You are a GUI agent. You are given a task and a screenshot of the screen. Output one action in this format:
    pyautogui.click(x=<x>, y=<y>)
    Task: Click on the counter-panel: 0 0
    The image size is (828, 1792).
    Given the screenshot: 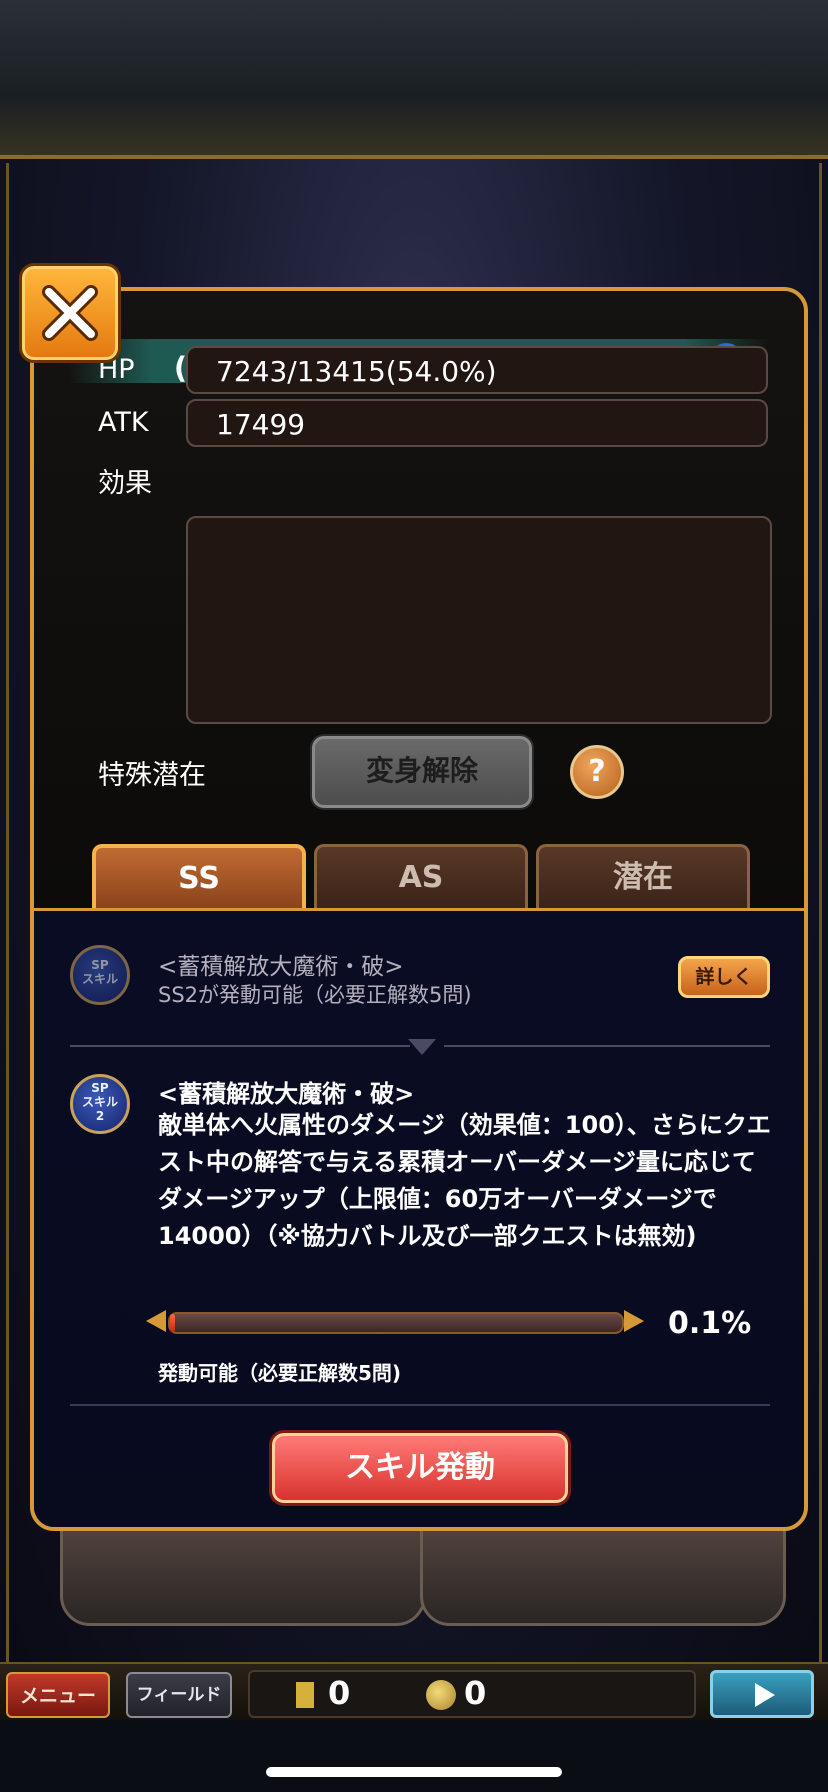 What is the action you would take?
    pyautogui.click(x=472, y=1694)
    